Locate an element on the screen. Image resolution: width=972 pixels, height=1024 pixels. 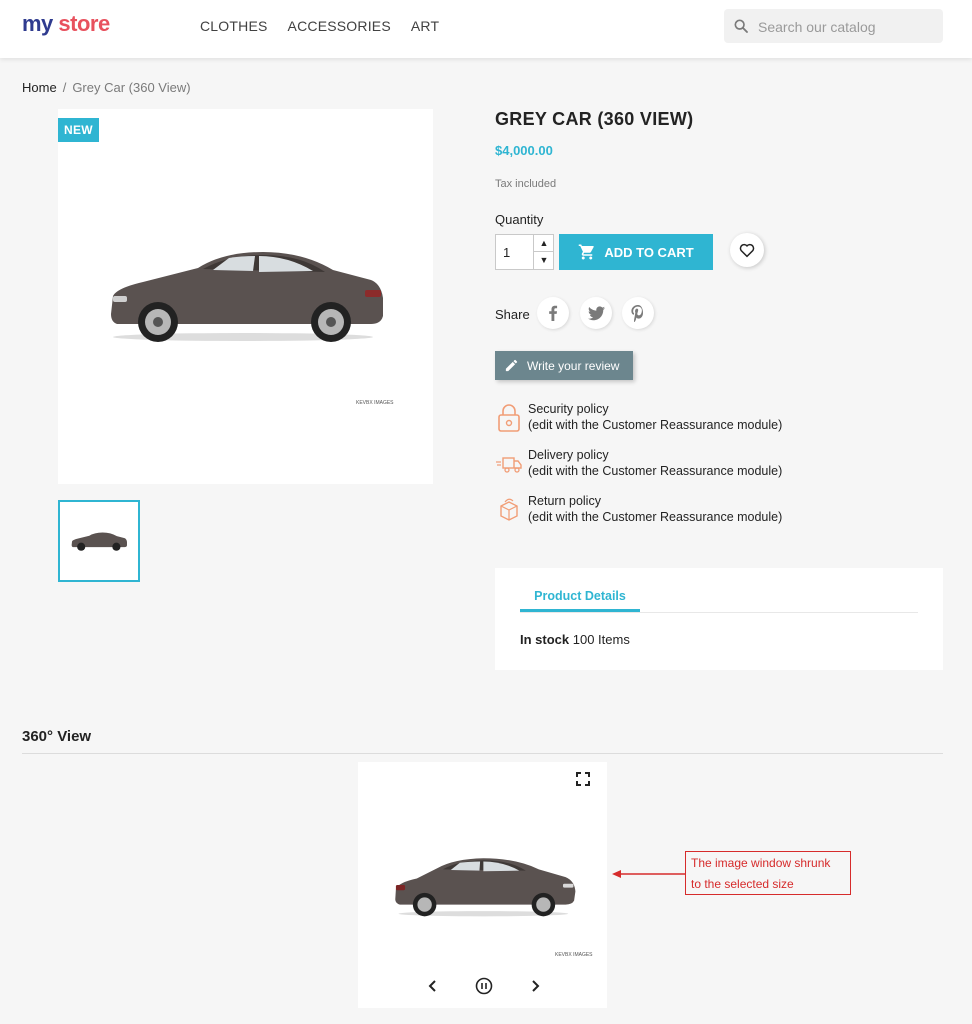
viewer-watermark: KEVBX IMAGES is located at coordinates (574, 955).